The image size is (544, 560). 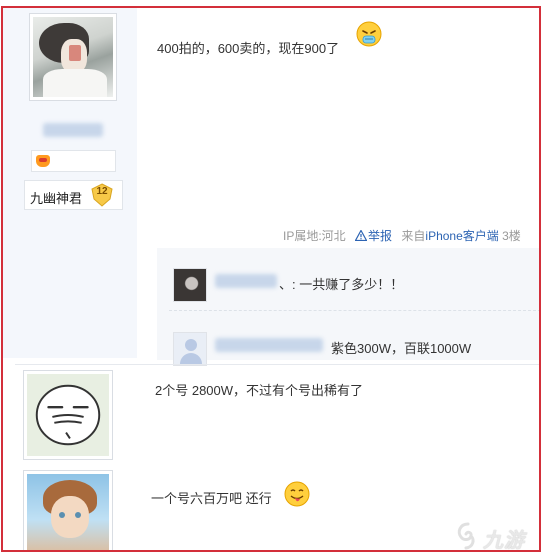 I want to click on jiuyou-logo-icon, so click(x=466, y=536).